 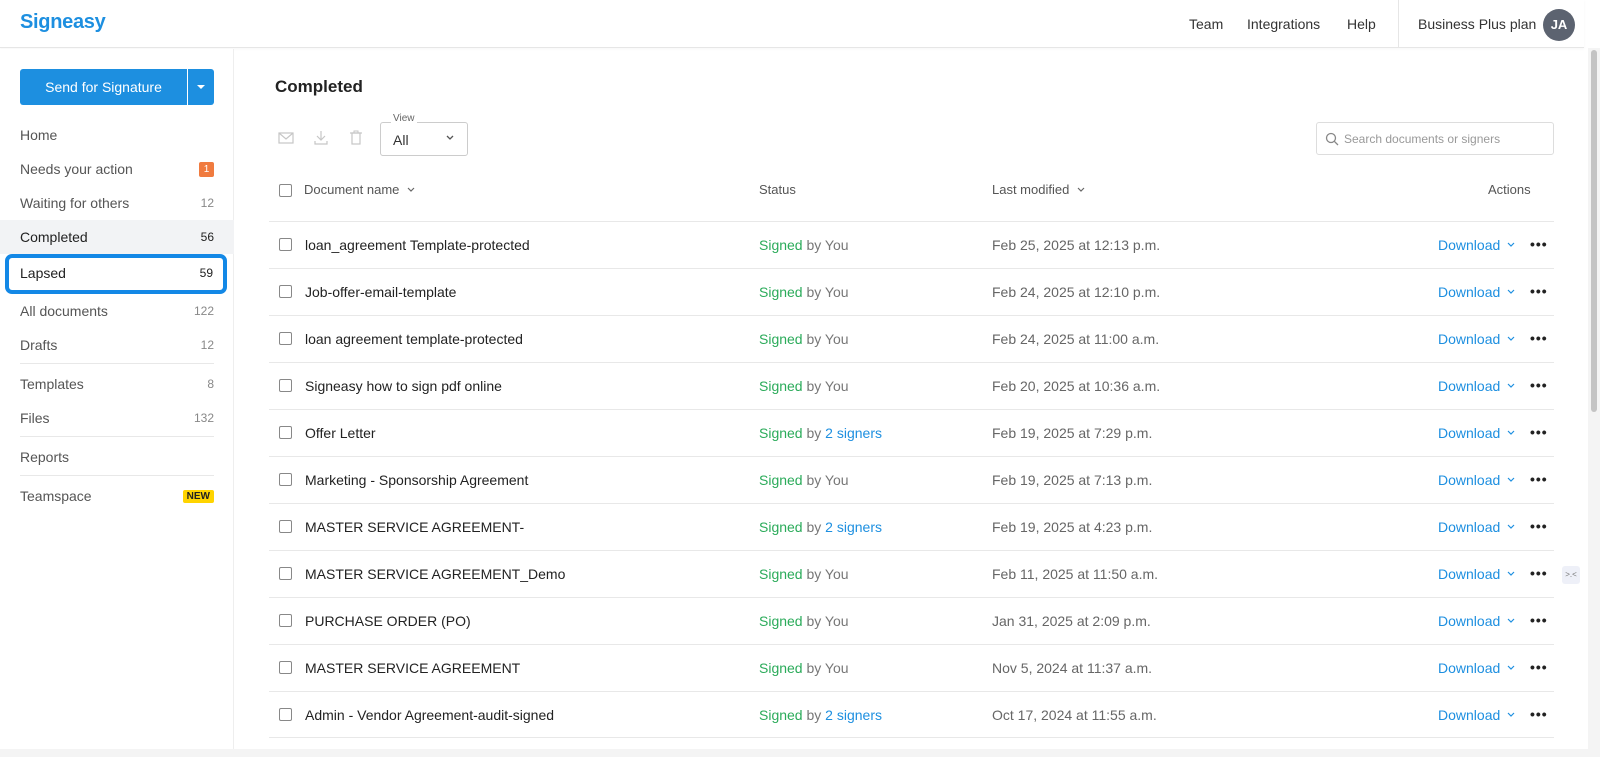 What do you see at coordinates (117, 496) in the screenshot?
I see `sidebar-item-teamspace: Teamspace NEW` at bounding box center [117, 496].